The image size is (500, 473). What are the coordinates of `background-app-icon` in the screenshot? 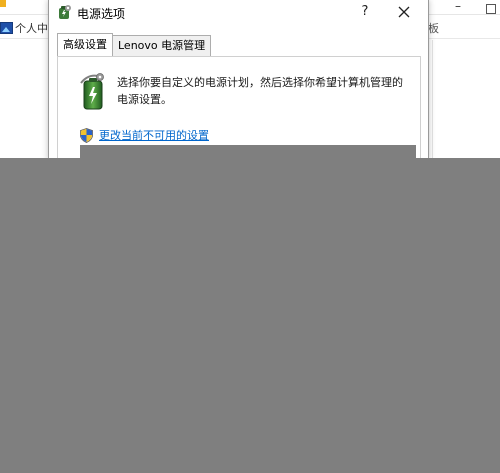 It's located at (3, 3).